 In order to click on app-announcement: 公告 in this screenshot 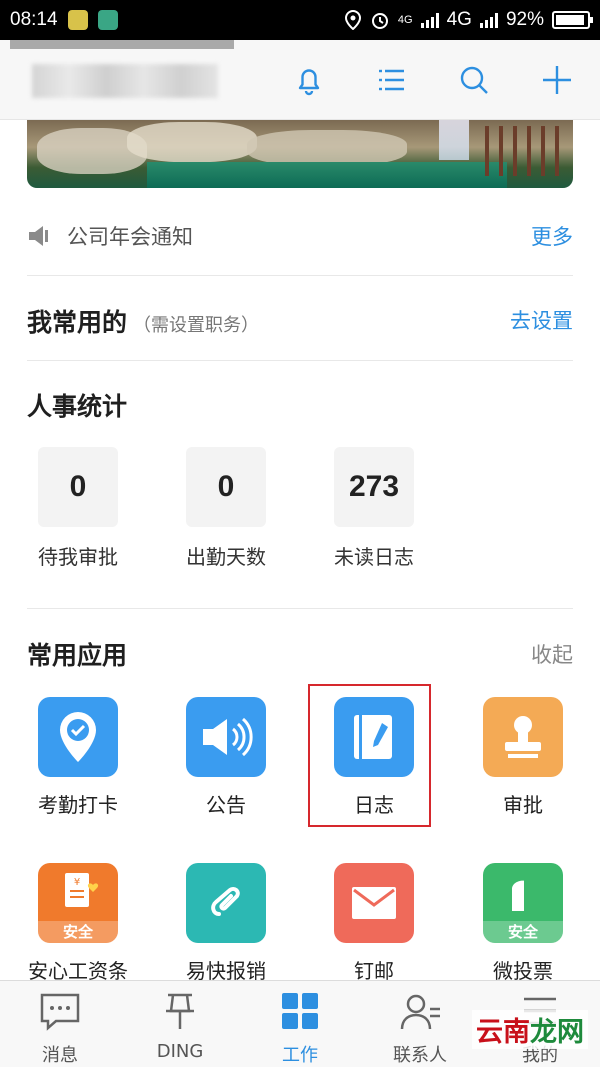, I will do `click(226, 757)`.